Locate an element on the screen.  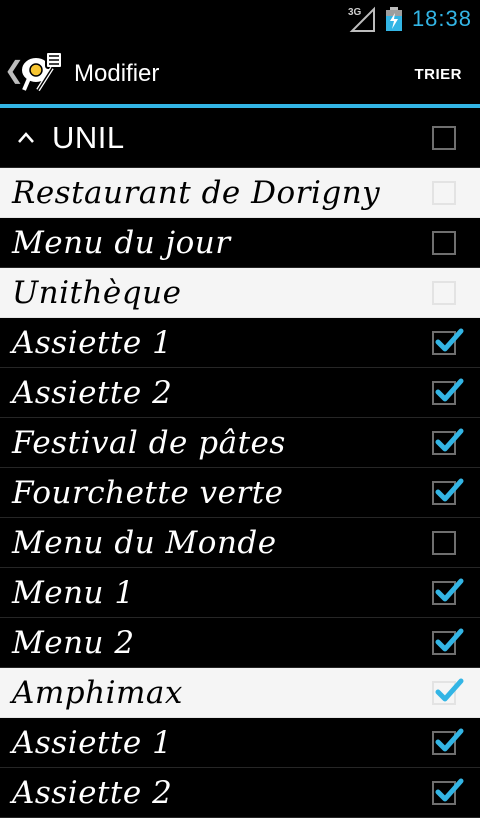
network-type-label: 3G is located at coordinates (354, 12).